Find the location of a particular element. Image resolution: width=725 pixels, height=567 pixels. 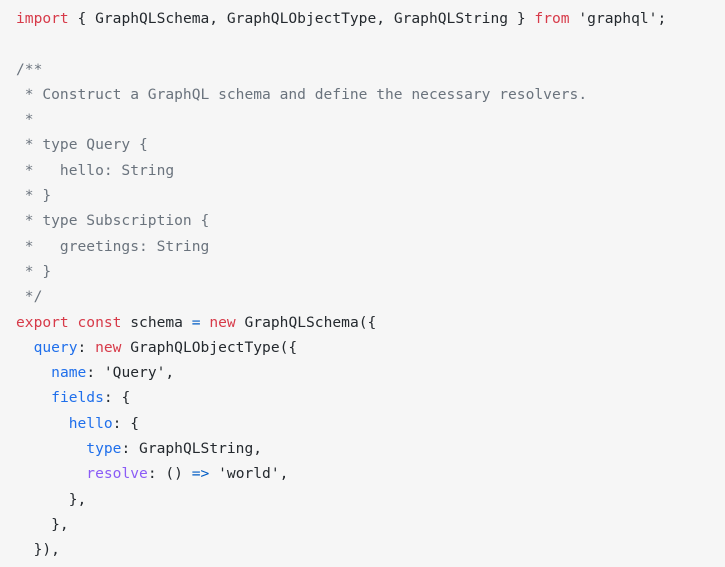

code-token-punct: ; is located at coordinates (662, 18).